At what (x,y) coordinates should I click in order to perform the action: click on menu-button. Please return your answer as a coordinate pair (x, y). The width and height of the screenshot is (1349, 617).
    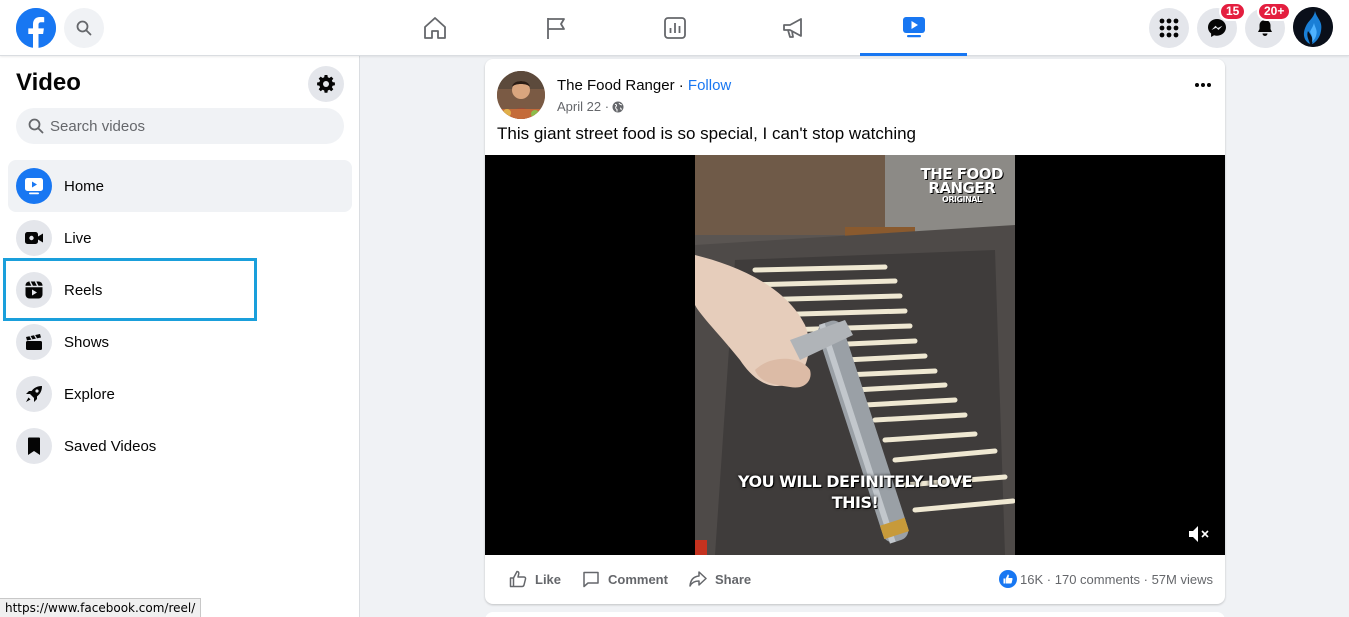
    Looking at the image, I should click on (1169, 28).